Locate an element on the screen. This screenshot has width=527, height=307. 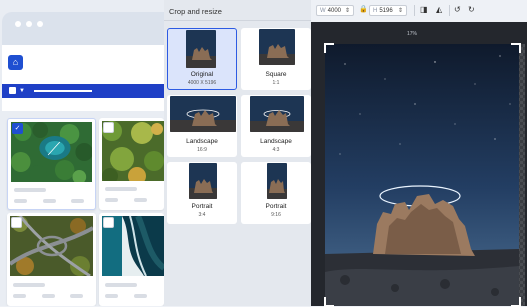
width-value: 4000 is located at coordinates (334, 11).